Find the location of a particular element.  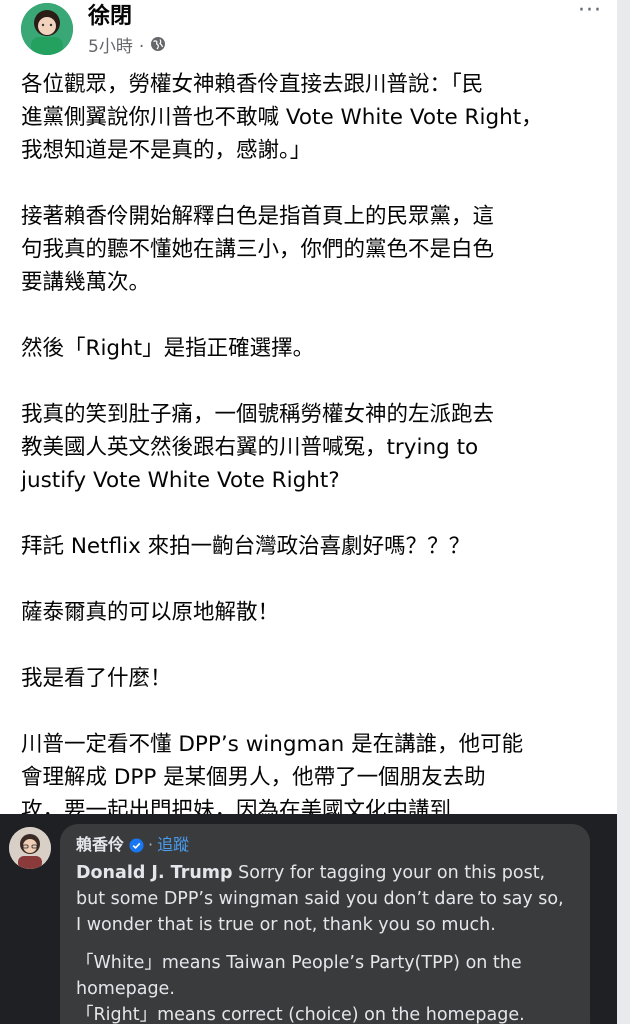

post-text-line: 然後「Right」是指正確選擇。 is located at coordinates (168, 348).